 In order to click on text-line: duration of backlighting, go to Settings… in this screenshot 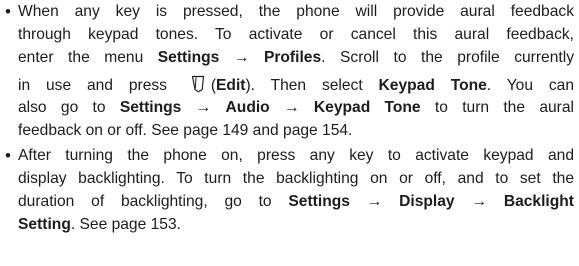, I will do `click(296, 201)`.